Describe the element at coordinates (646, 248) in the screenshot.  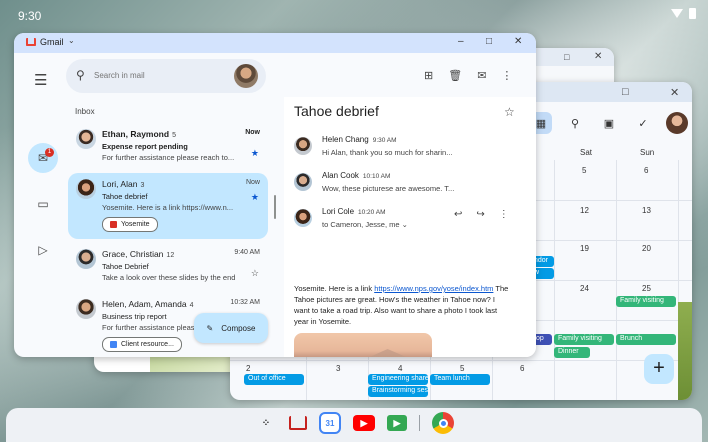
I see `date-cell: 20` at that location.